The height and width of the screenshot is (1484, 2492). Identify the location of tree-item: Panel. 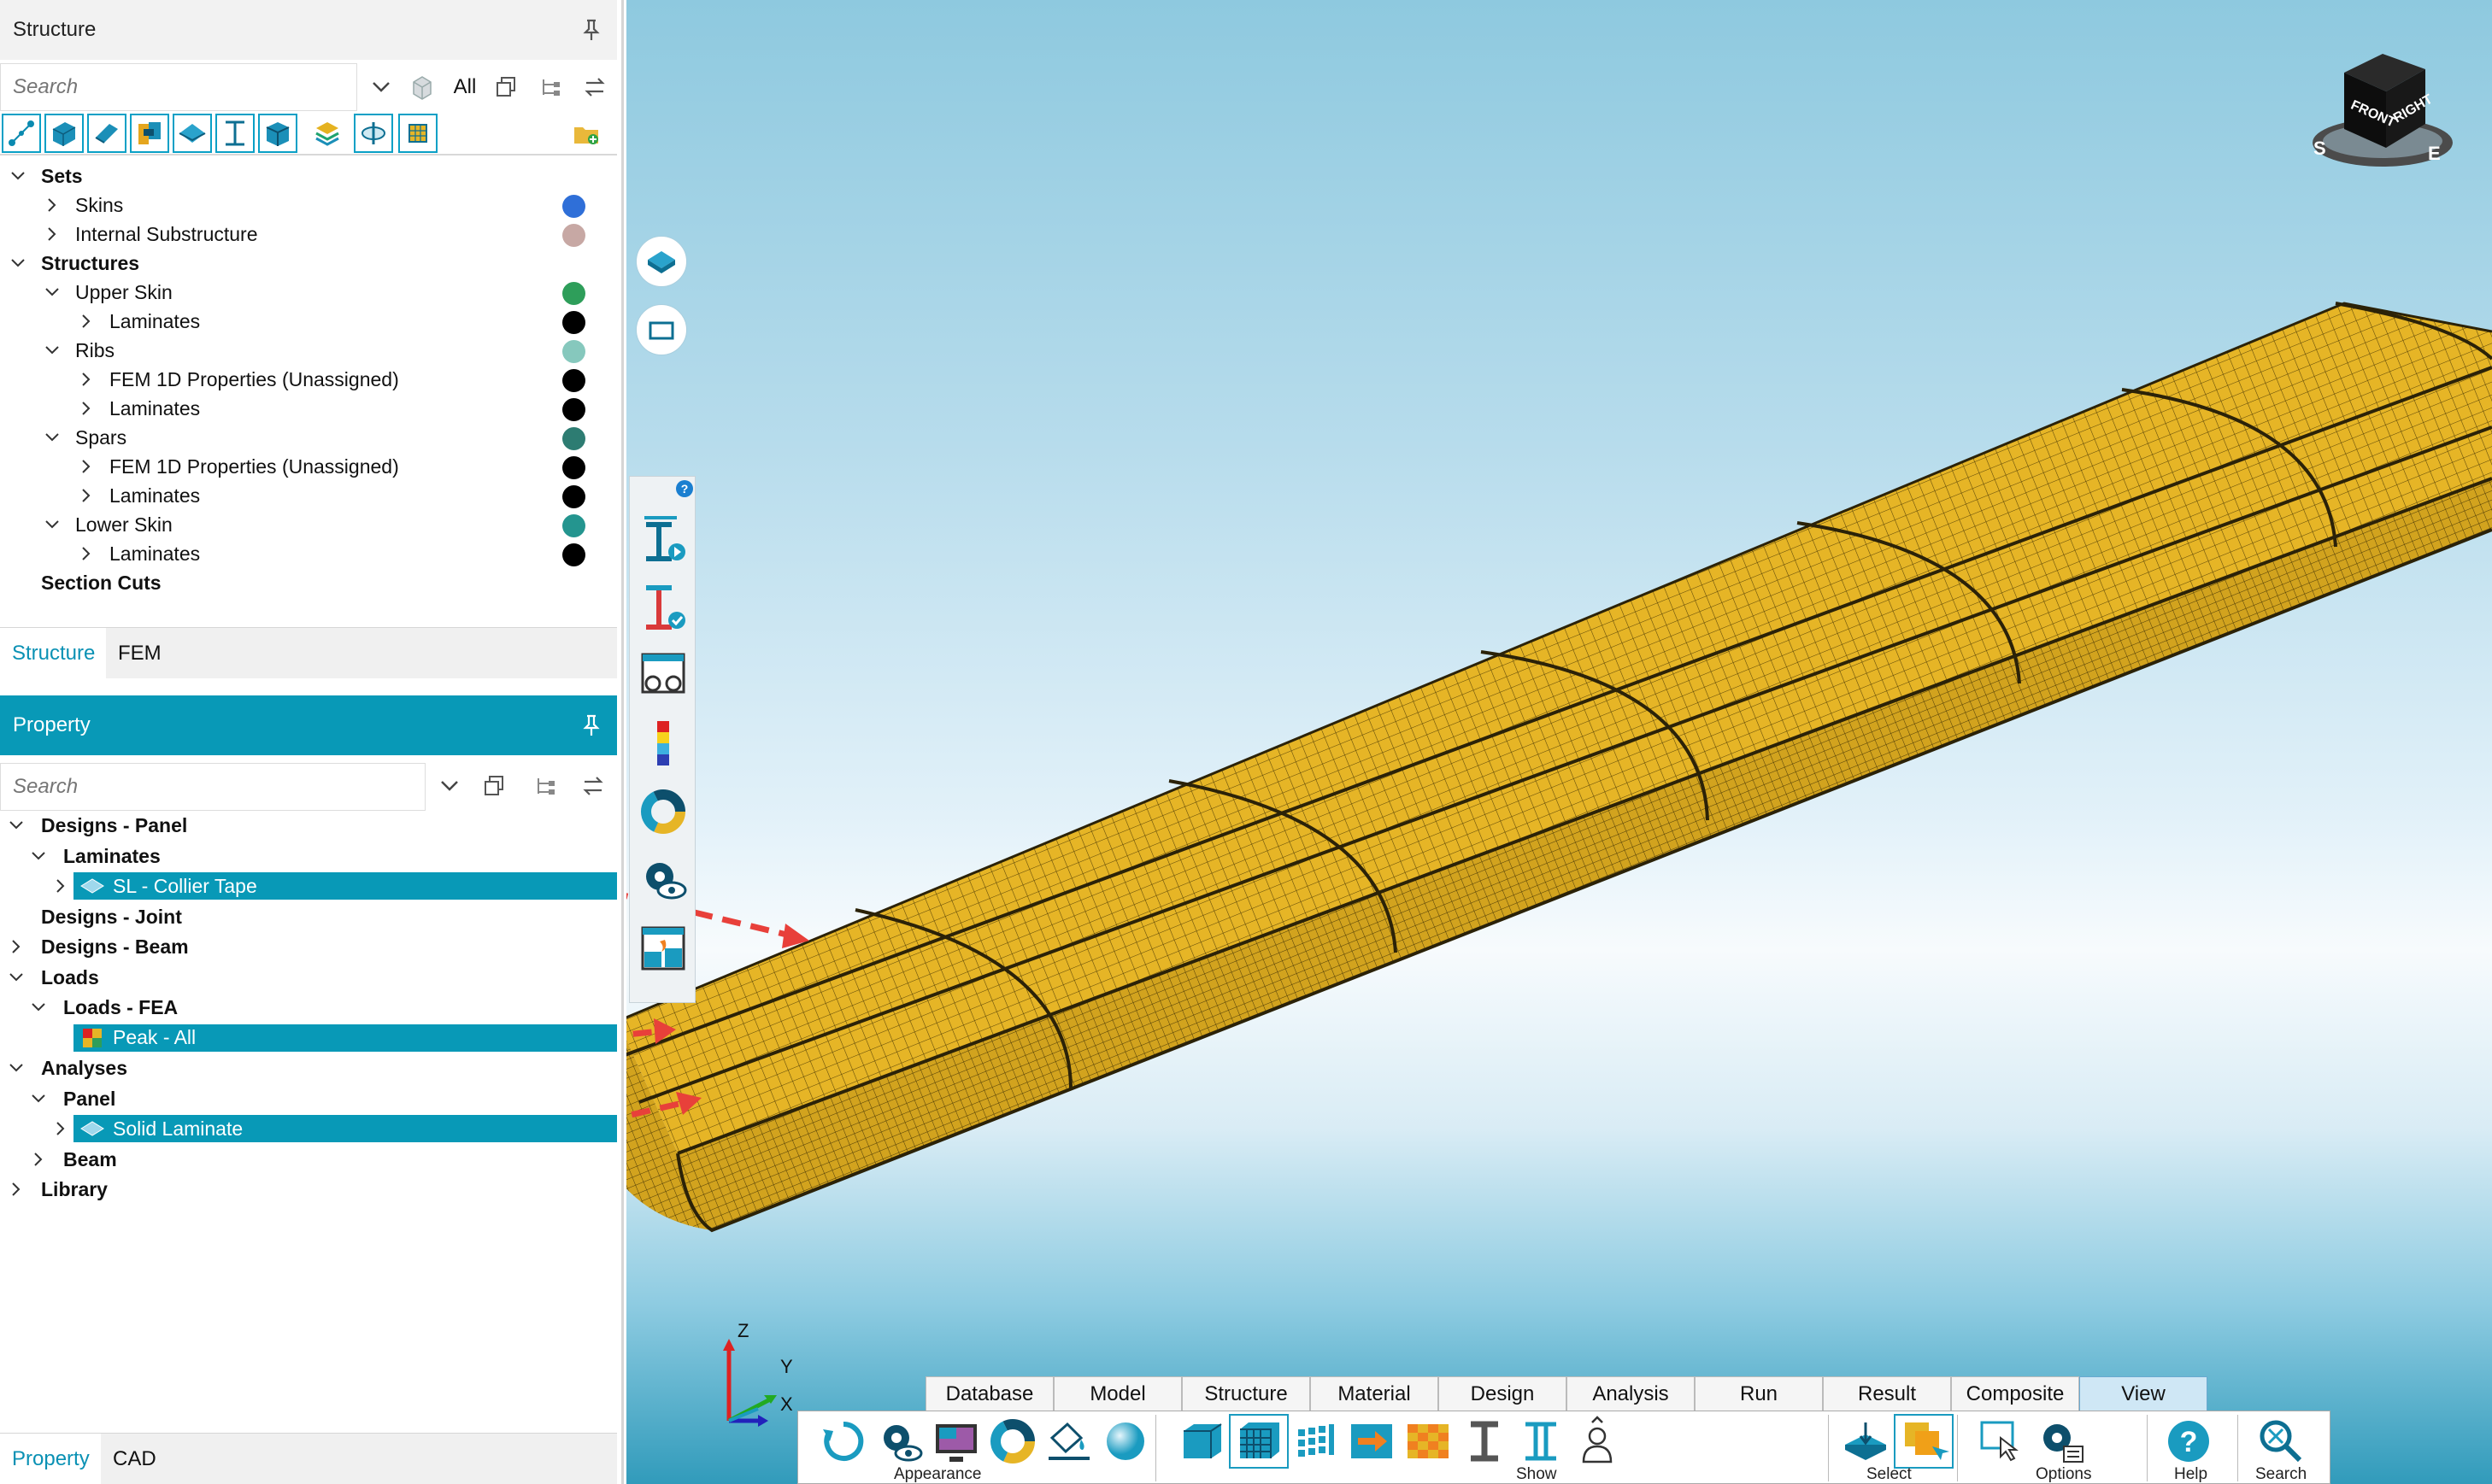
(309, 1099).